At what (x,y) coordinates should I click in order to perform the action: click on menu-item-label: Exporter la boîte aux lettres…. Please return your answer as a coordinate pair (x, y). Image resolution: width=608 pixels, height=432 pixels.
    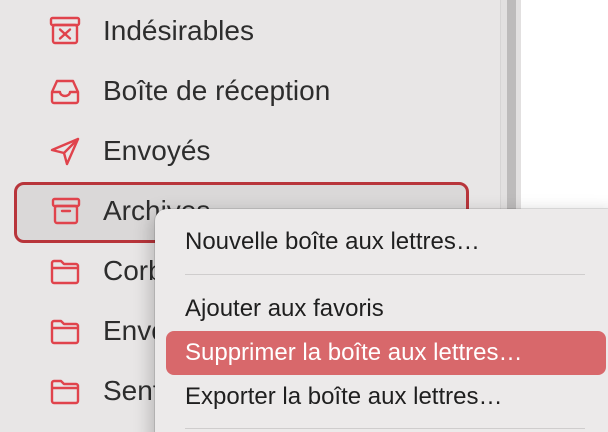
    Looking at the image, I should click on (344, 396).